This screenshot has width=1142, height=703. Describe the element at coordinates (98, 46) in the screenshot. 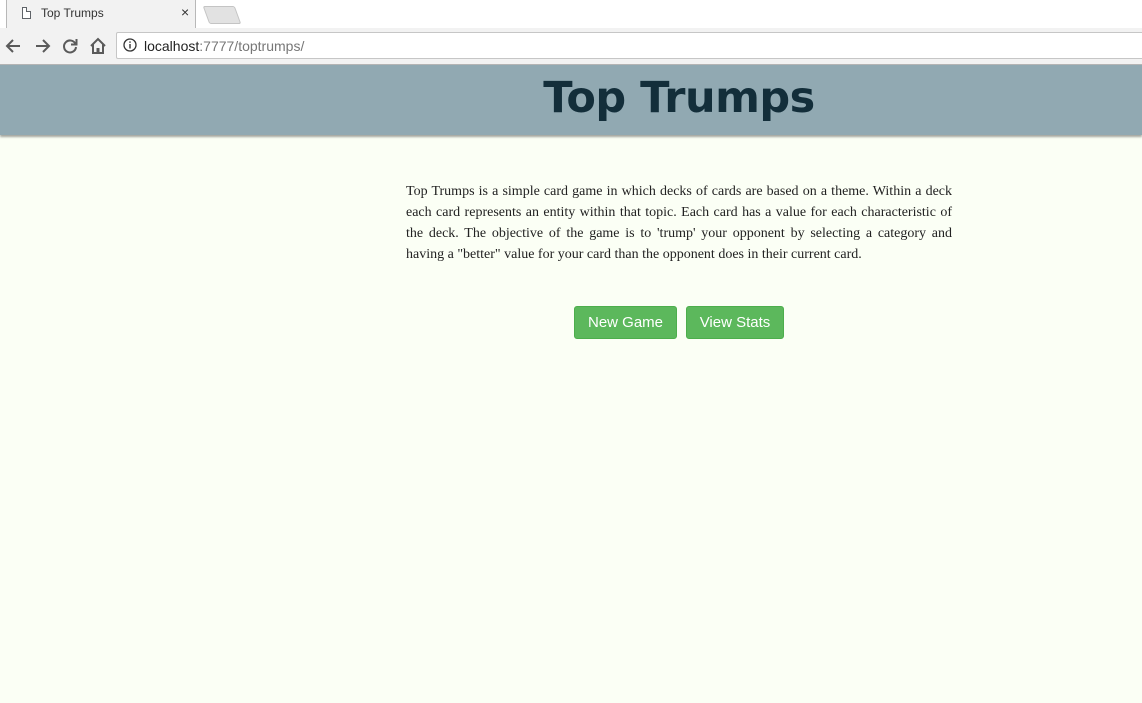

I see `home-icon` at that location.